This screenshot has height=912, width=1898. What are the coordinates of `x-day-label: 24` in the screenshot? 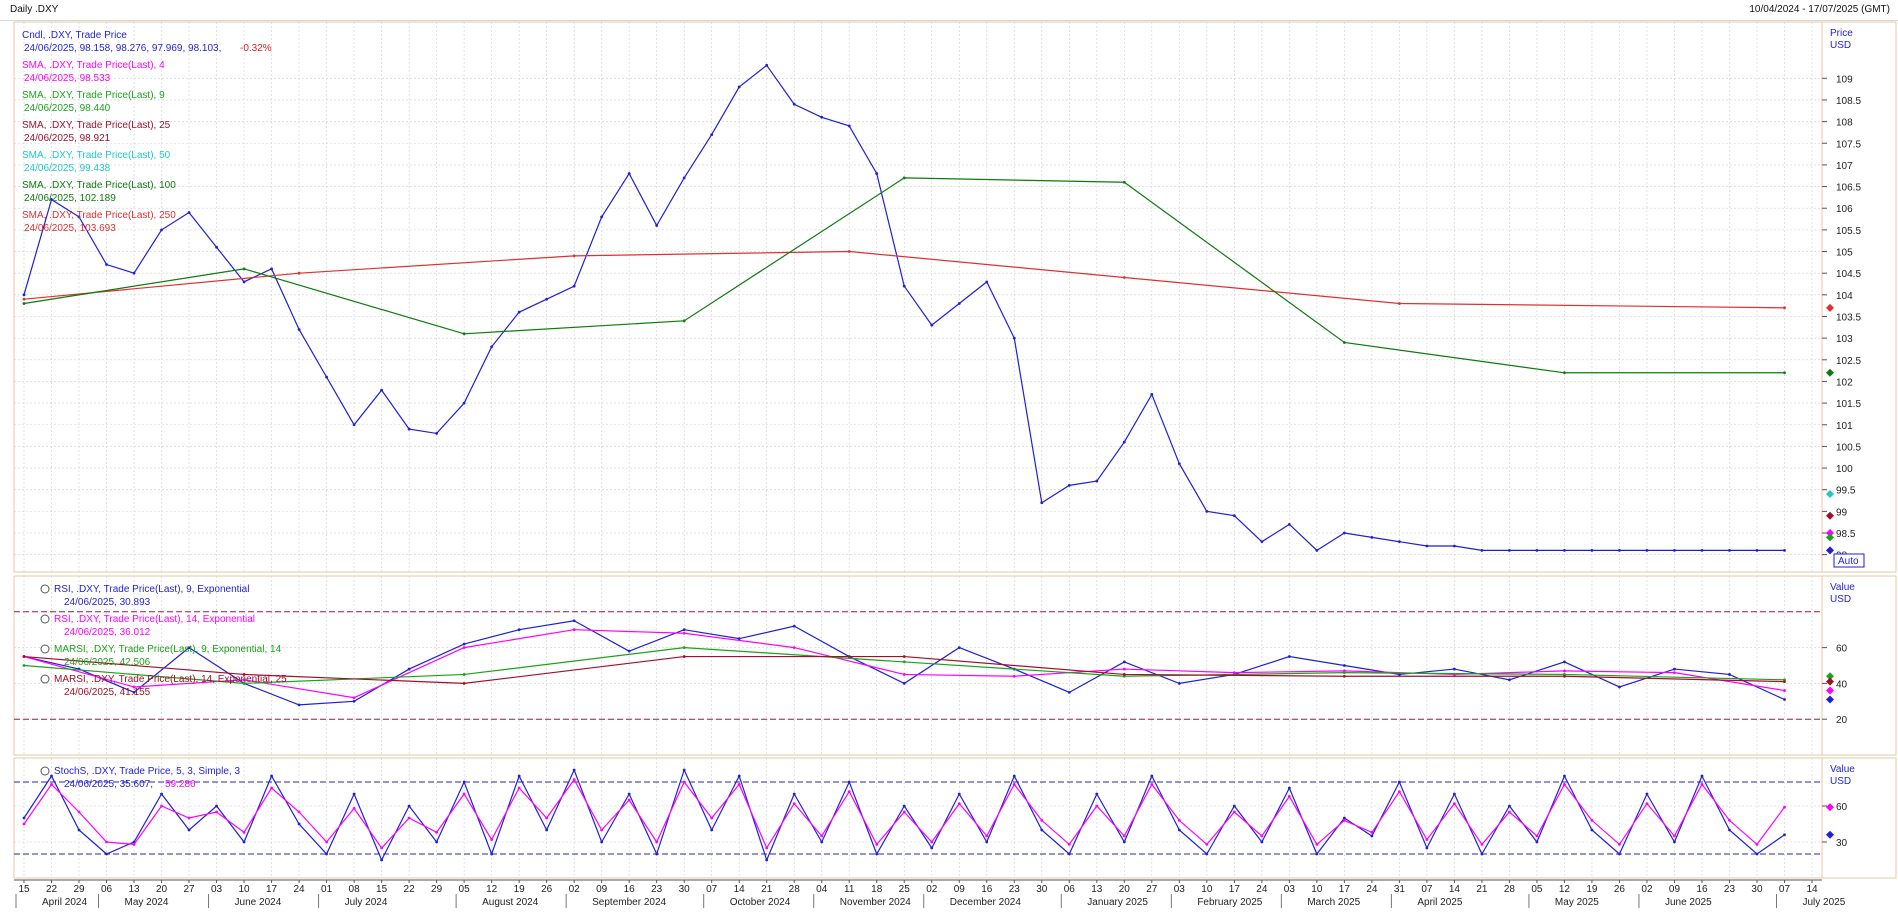 It's located at (1262, 889).